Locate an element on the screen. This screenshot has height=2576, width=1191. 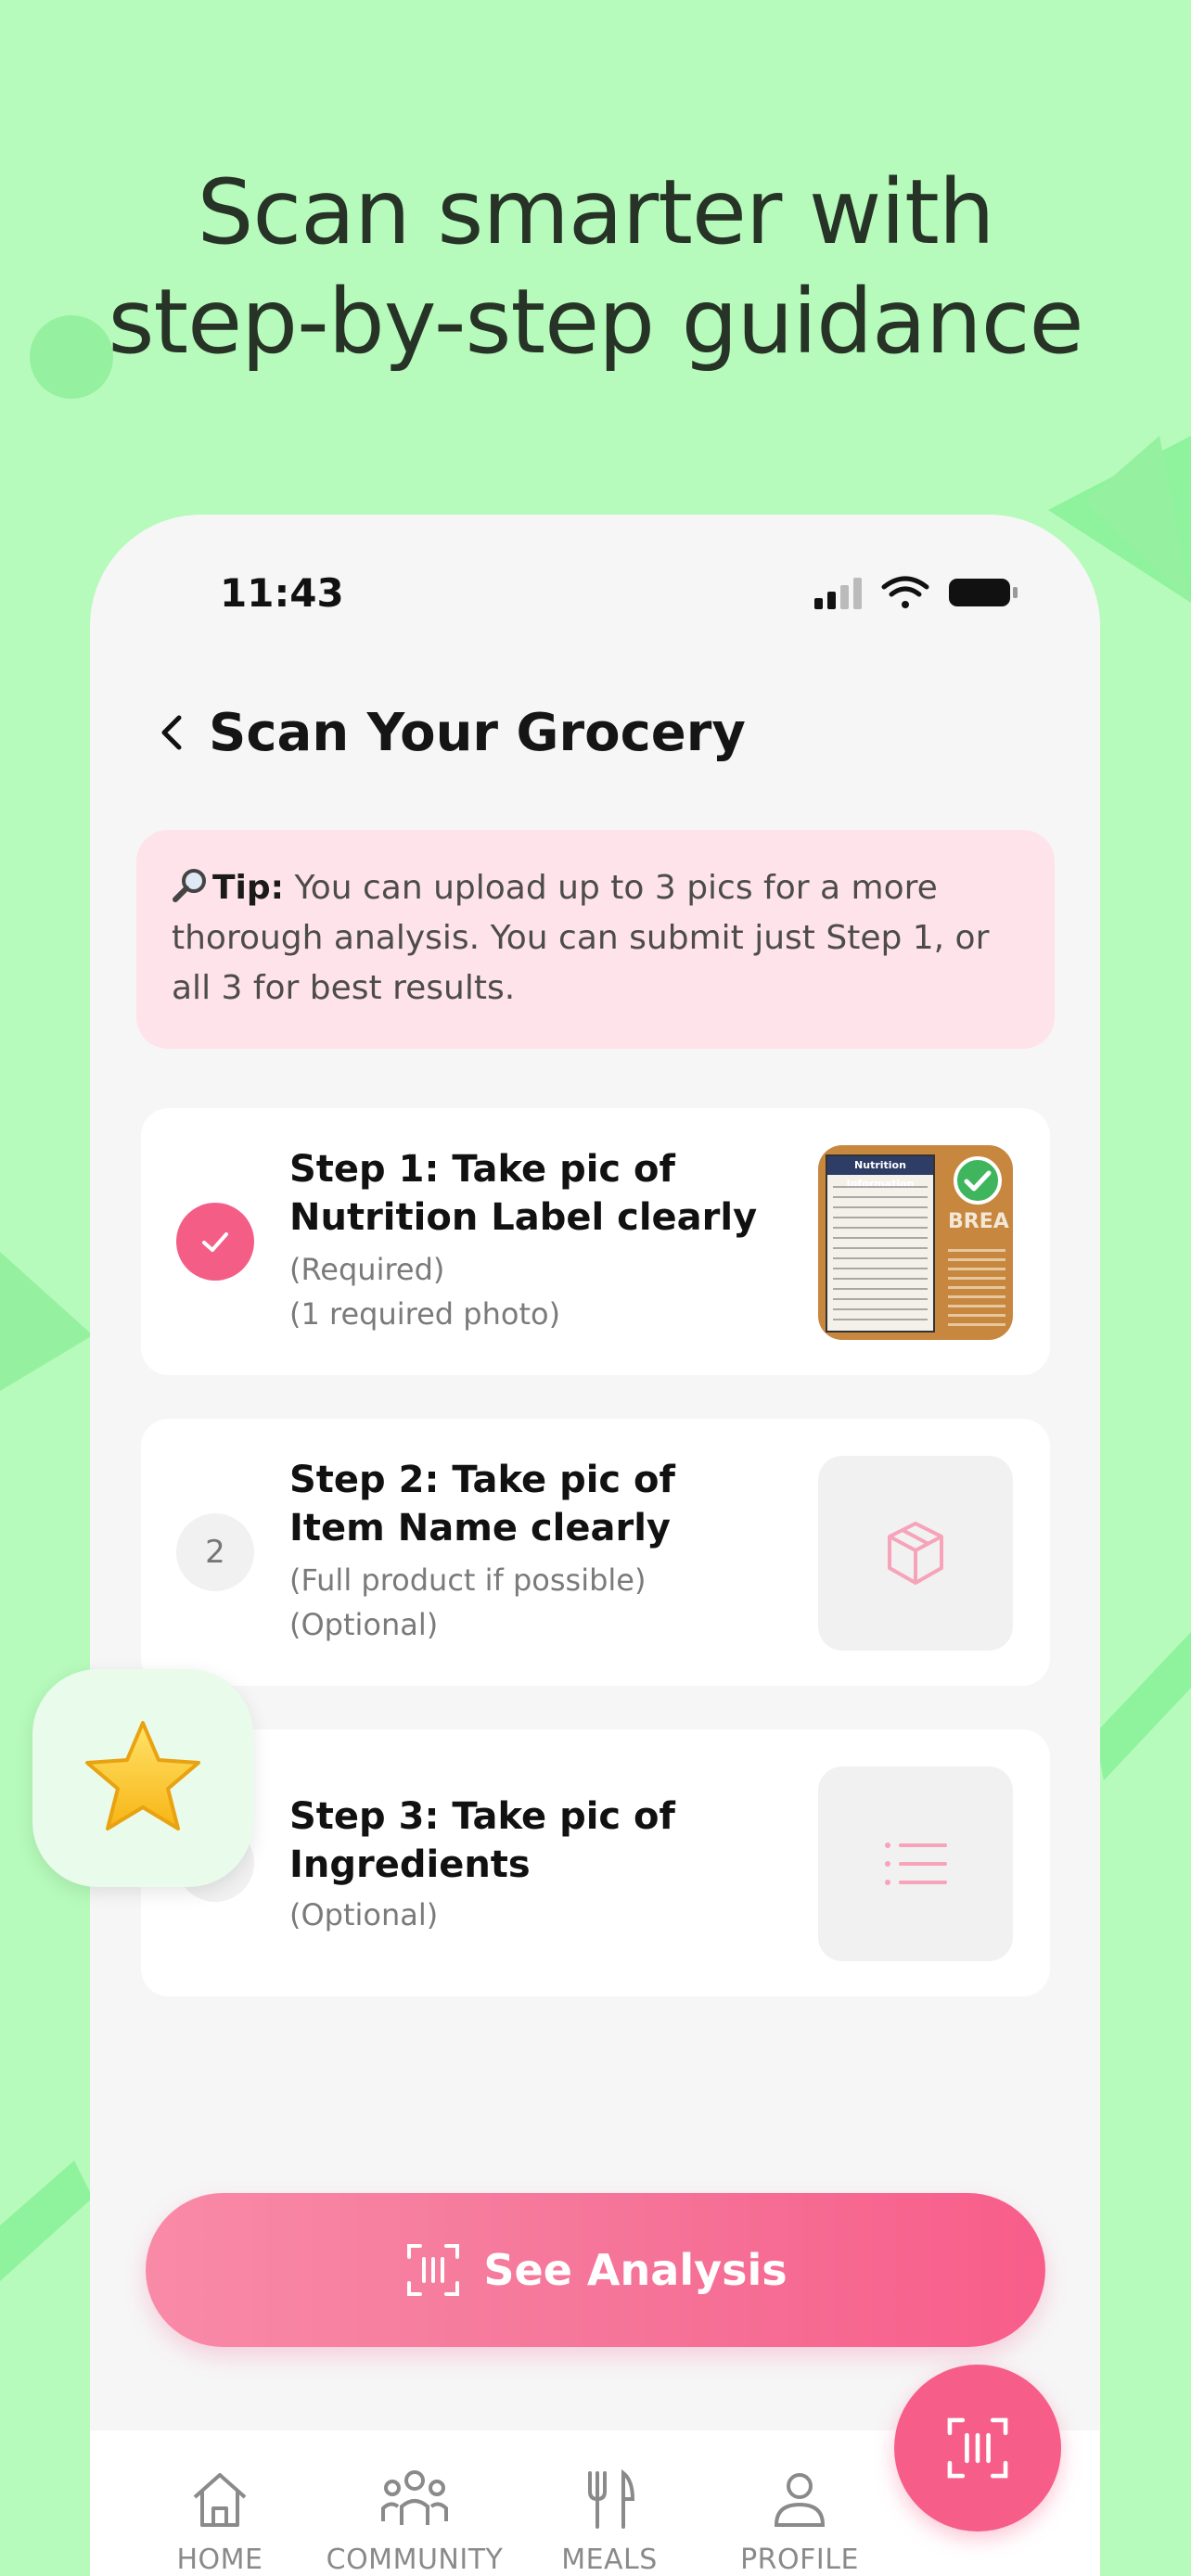
label-photo-header: Nutrition Information is located at coordinates (880, 1173).